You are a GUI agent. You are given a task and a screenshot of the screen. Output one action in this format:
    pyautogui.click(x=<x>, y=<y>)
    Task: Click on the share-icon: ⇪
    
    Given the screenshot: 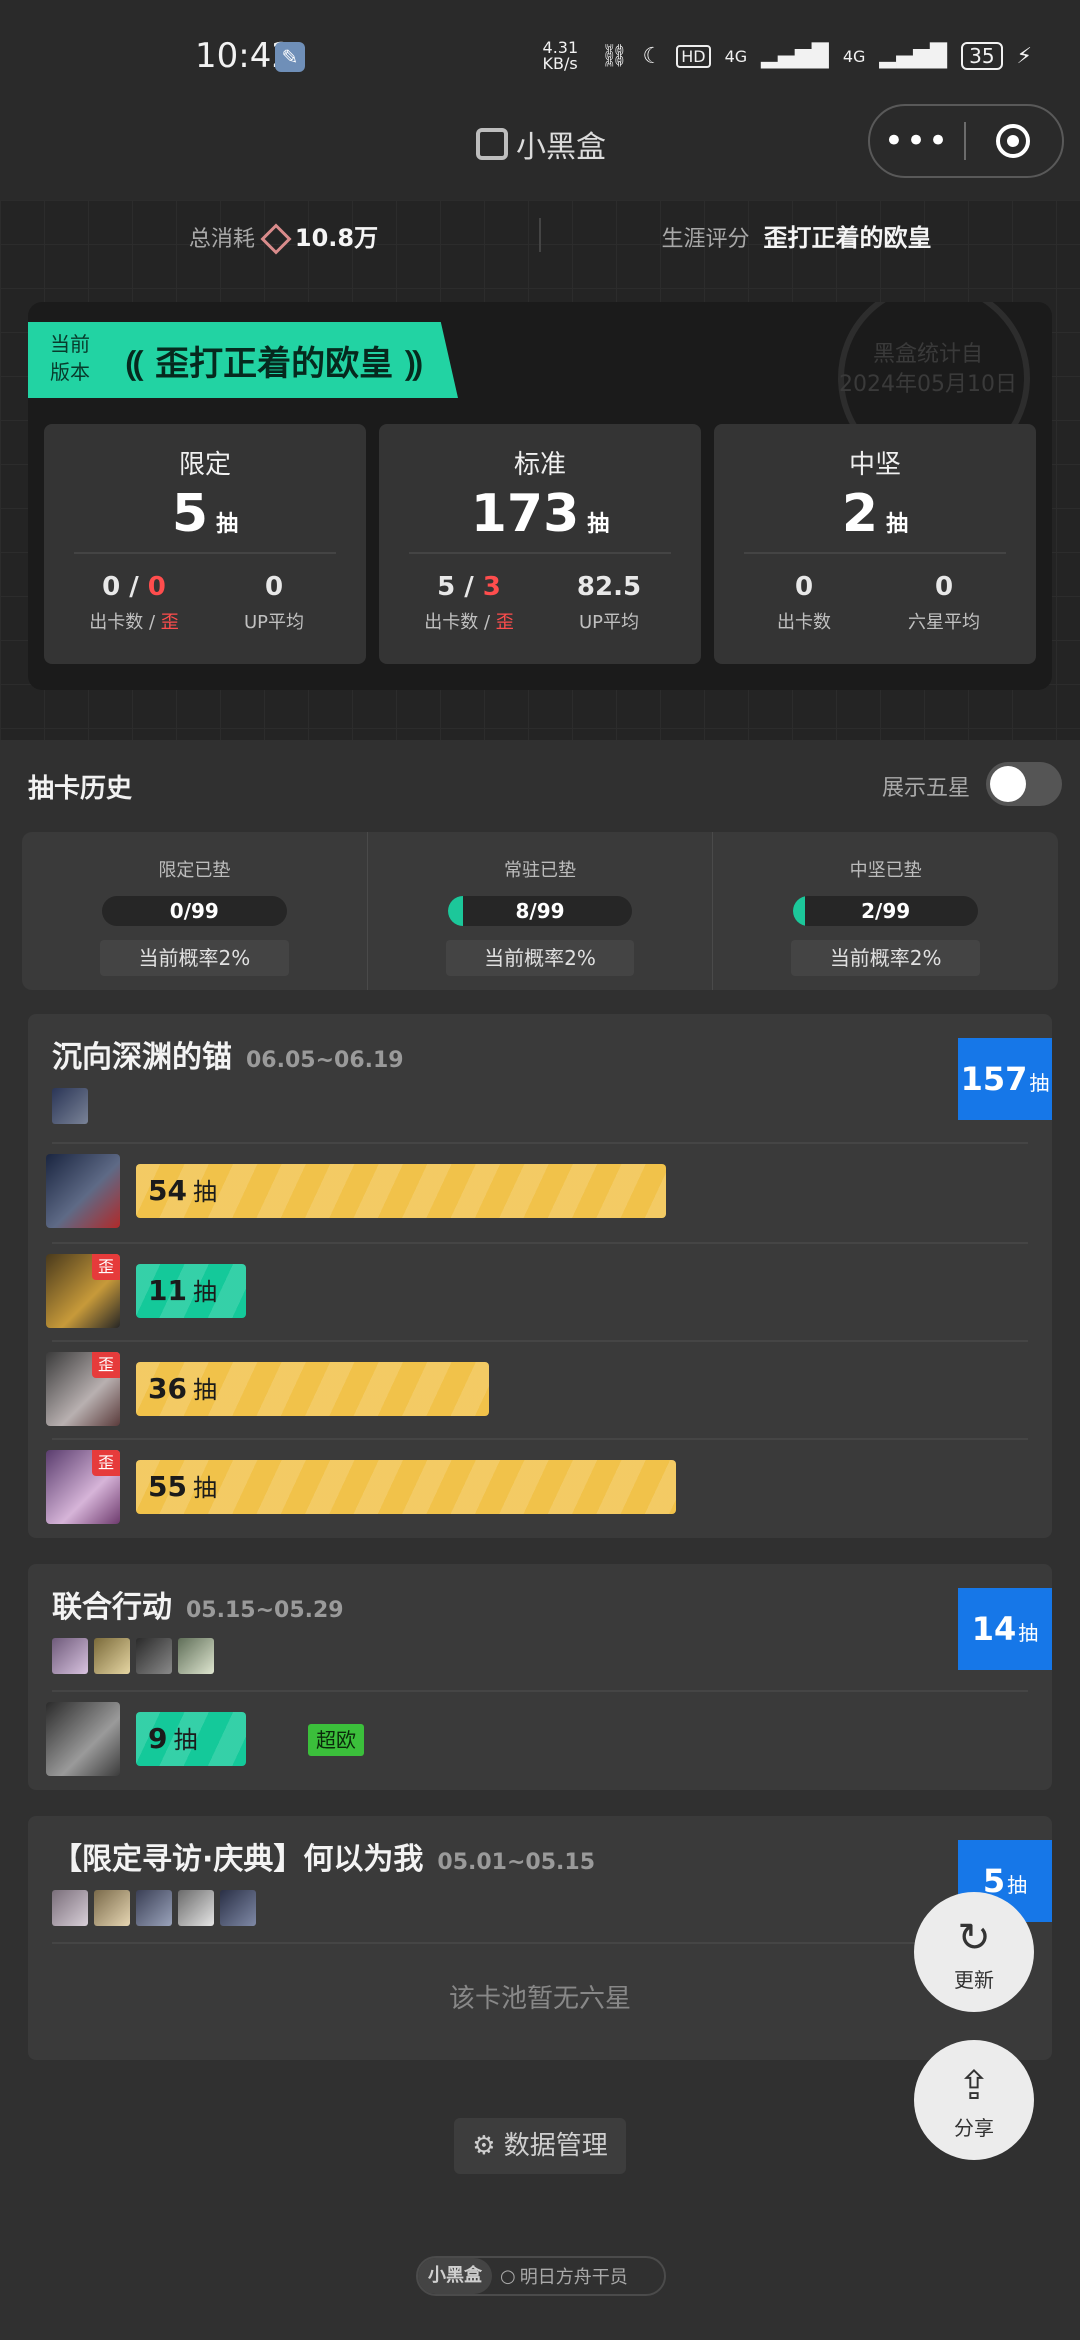 What is the action you would take?
    pyautogui.click(x=974, y=2086)
    